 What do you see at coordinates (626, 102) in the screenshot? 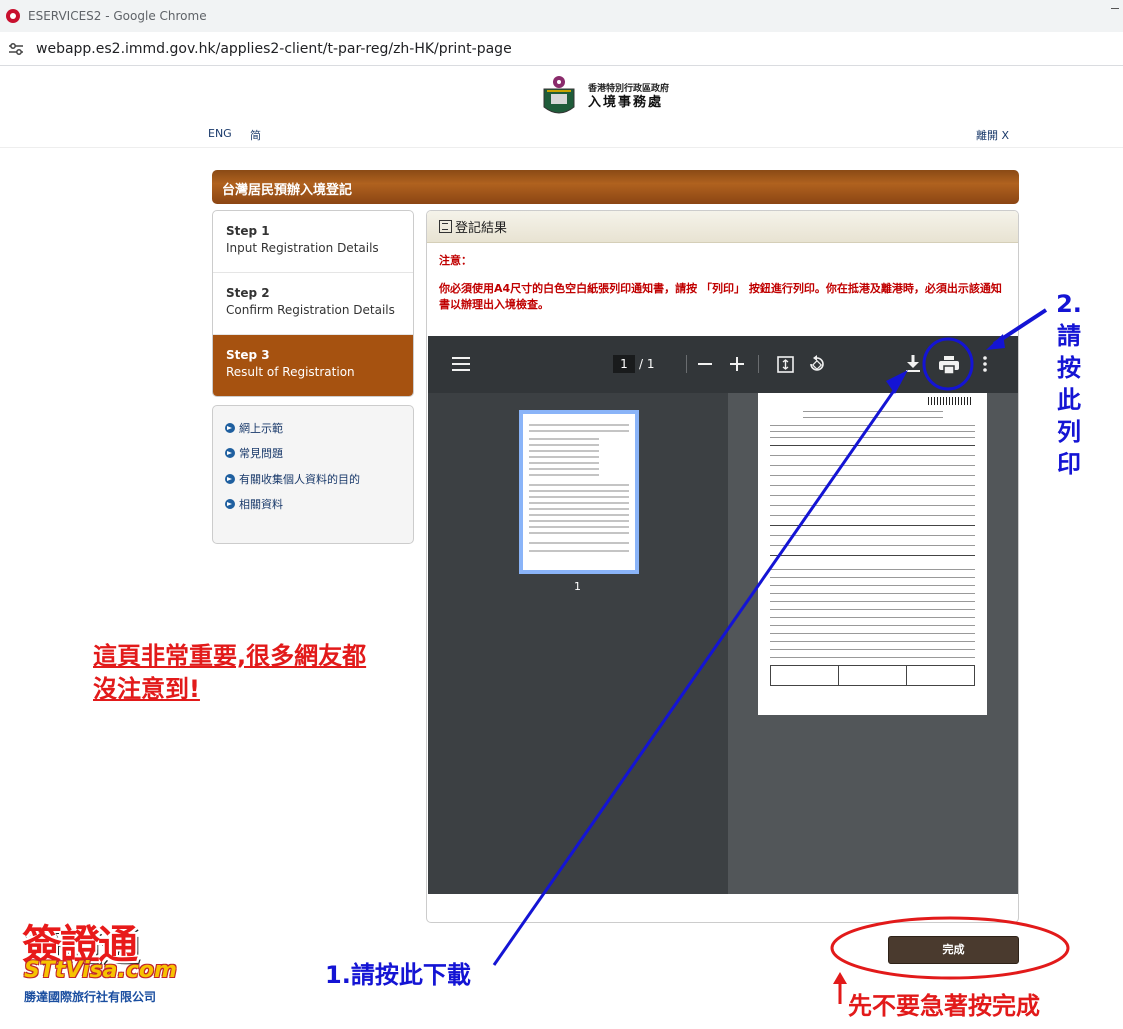
I see `org-line2: 入境事務處` at bounding box center [626, 102].